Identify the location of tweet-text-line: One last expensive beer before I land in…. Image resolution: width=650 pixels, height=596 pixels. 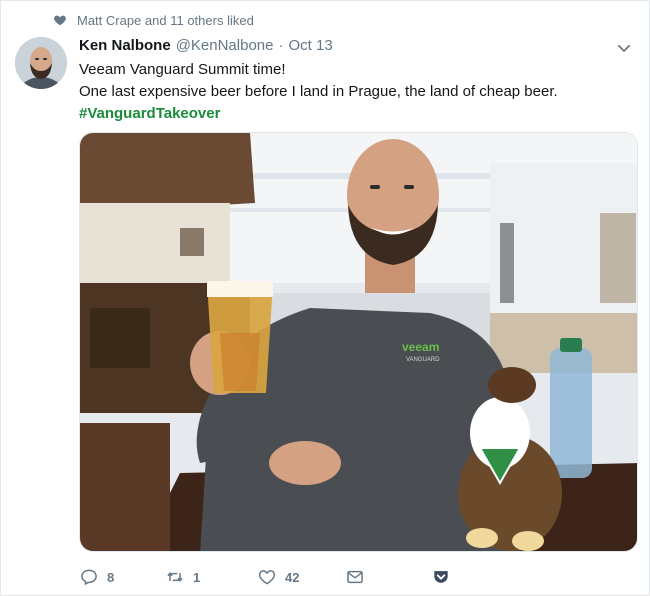
(318, 91).